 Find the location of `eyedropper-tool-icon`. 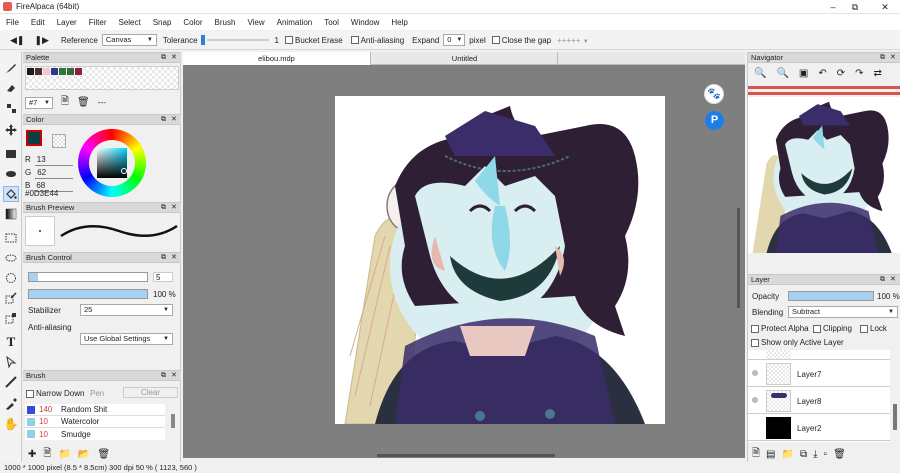

eyedropper-tool-icon is located at coordinates (11, 404).